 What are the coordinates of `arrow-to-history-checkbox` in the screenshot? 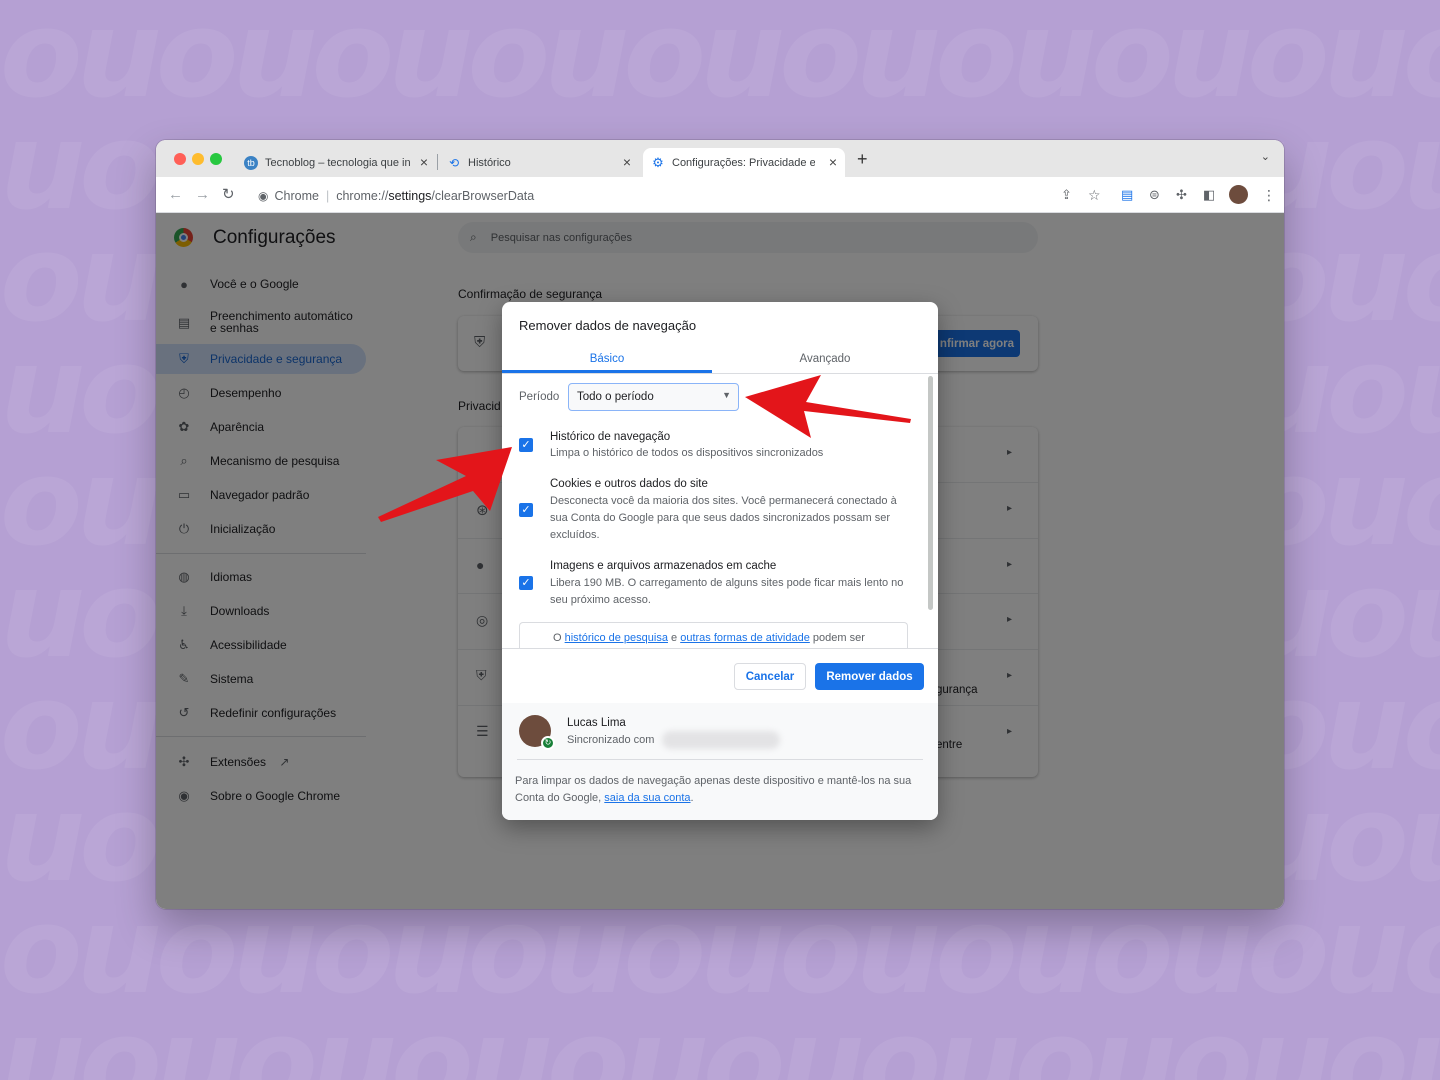 It's located at (445, 484).